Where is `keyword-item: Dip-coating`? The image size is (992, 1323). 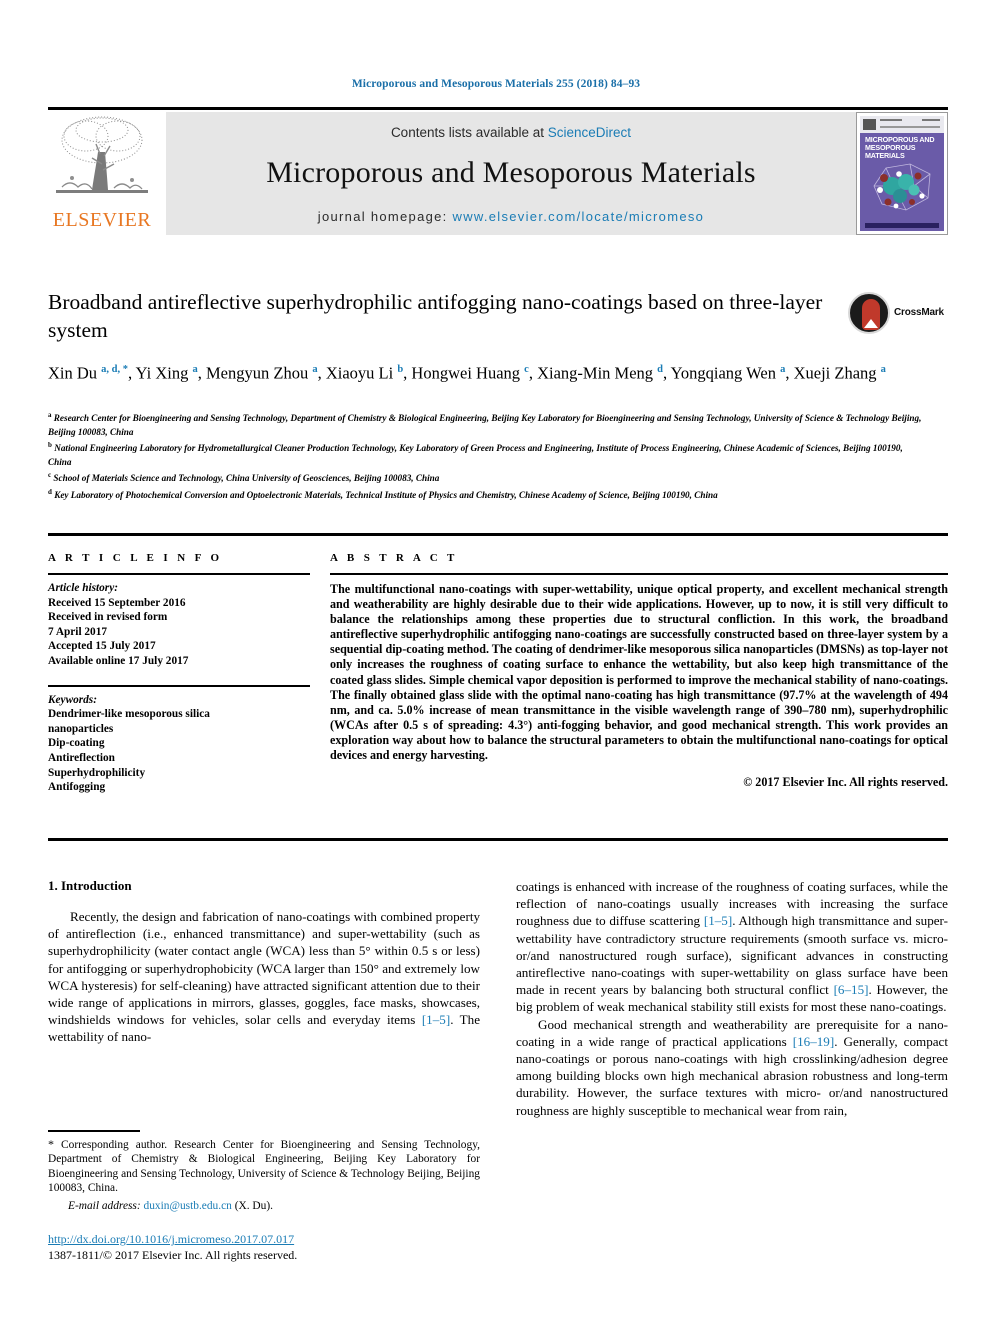 keyword-item: Dip-coating is located at coordinates (76, 743).